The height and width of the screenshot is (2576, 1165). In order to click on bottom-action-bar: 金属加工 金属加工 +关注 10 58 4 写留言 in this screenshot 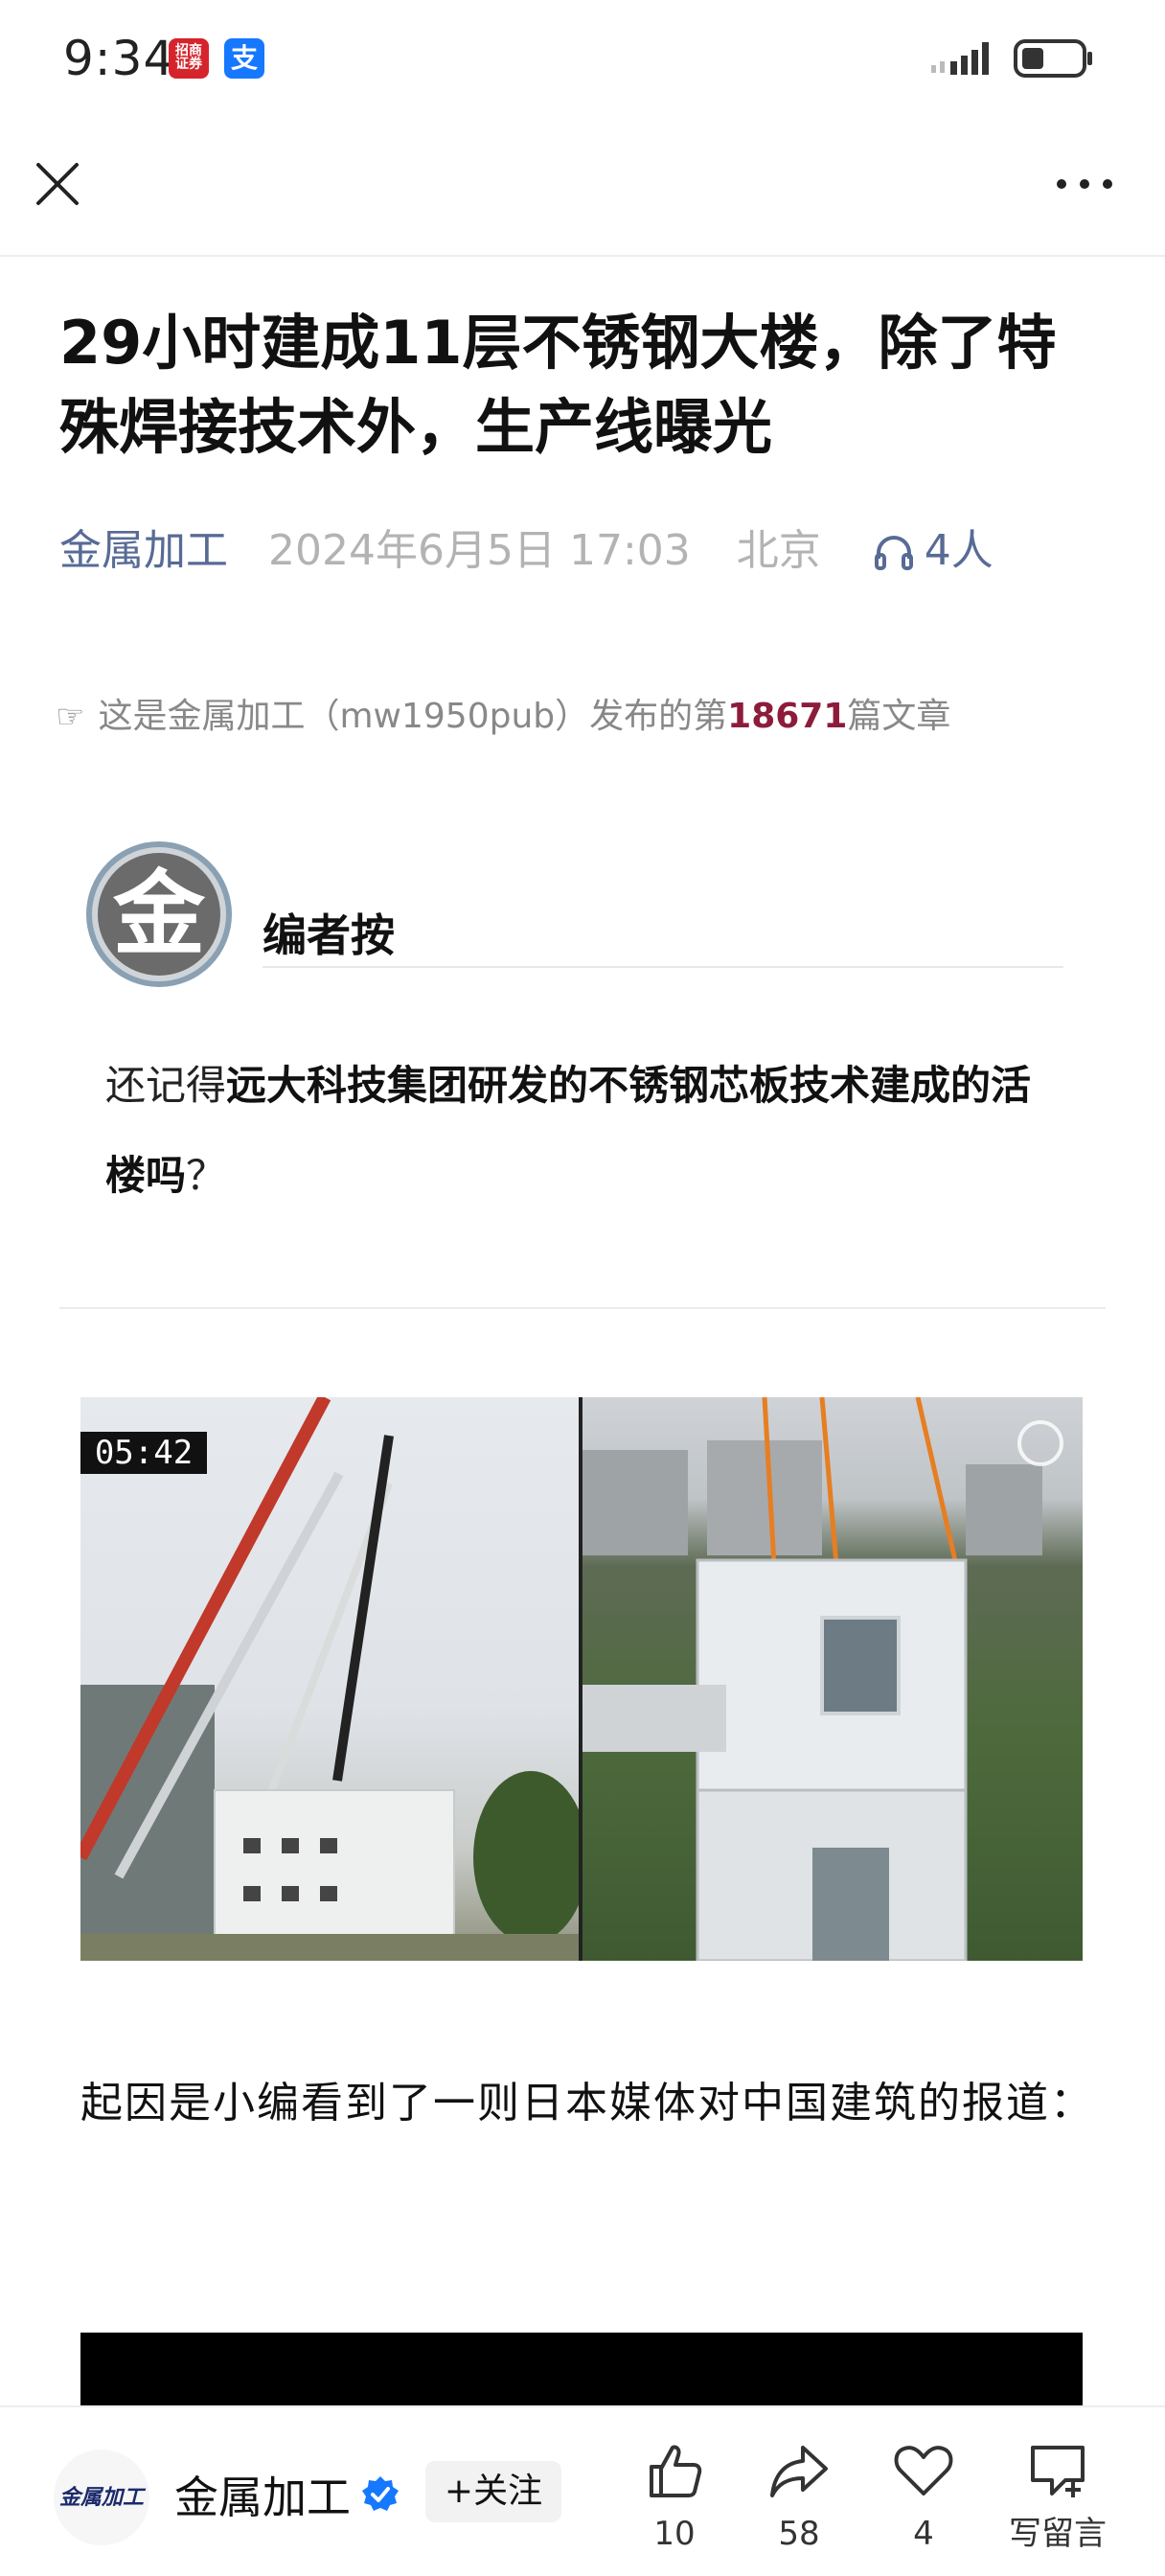, I will do `click(582, 2490)`.